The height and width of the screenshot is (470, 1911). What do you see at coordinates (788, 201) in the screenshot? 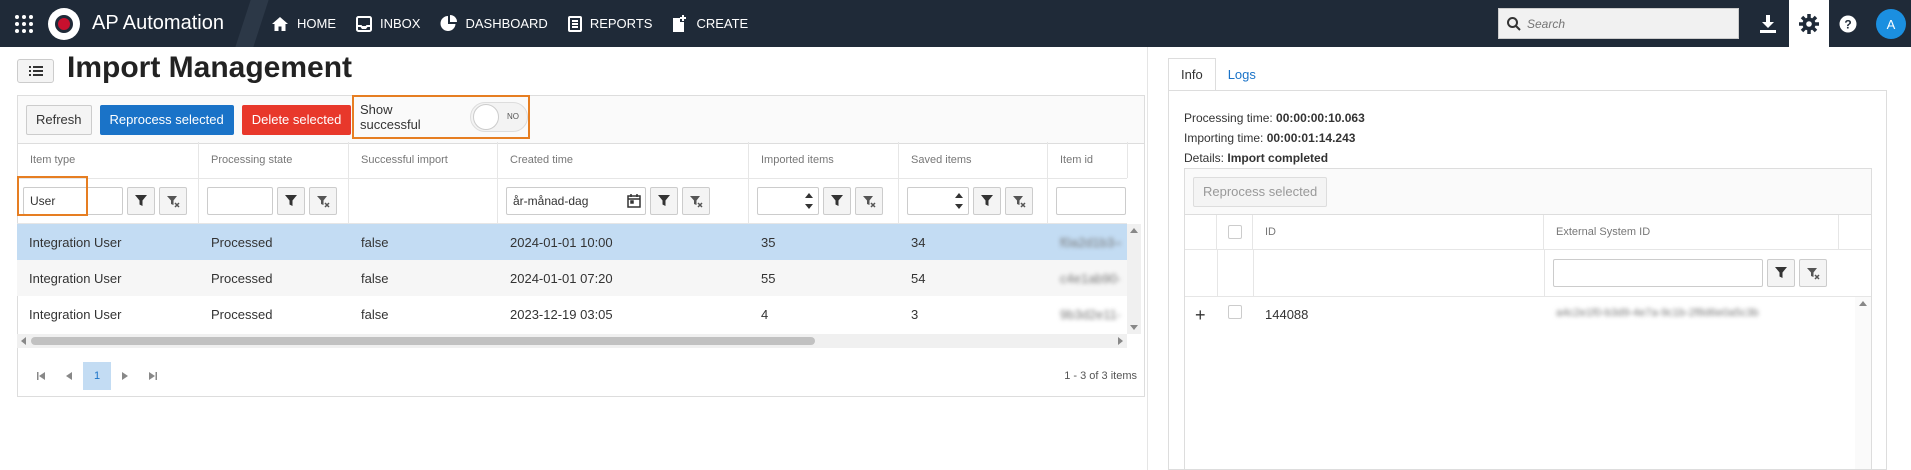
I see `imported-items-filter-input` at bounding box center [788, 201].